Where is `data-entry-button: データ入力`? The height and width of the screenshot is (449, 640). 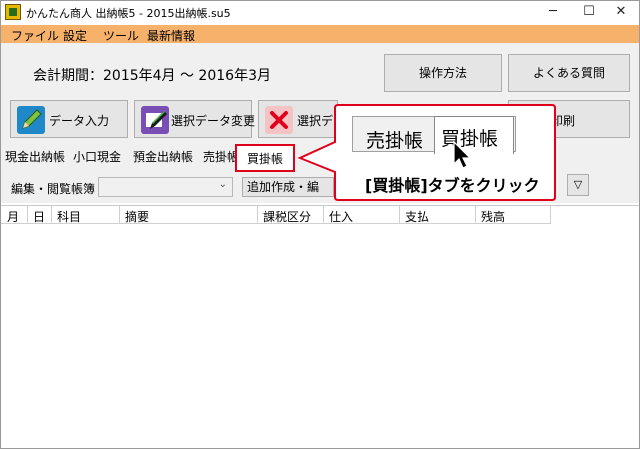 data-entry-button: データ入力 is located at coordinates (69, 119).